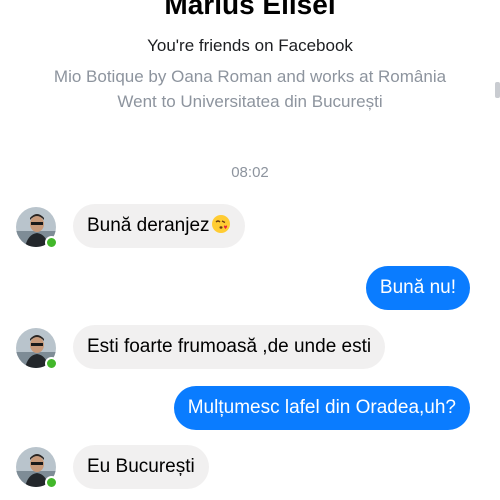 The image size is (500, 500). I want to click on message-bubble-incoming: Esti foarte frumoasă ,de unde esti, so click(229, 347).